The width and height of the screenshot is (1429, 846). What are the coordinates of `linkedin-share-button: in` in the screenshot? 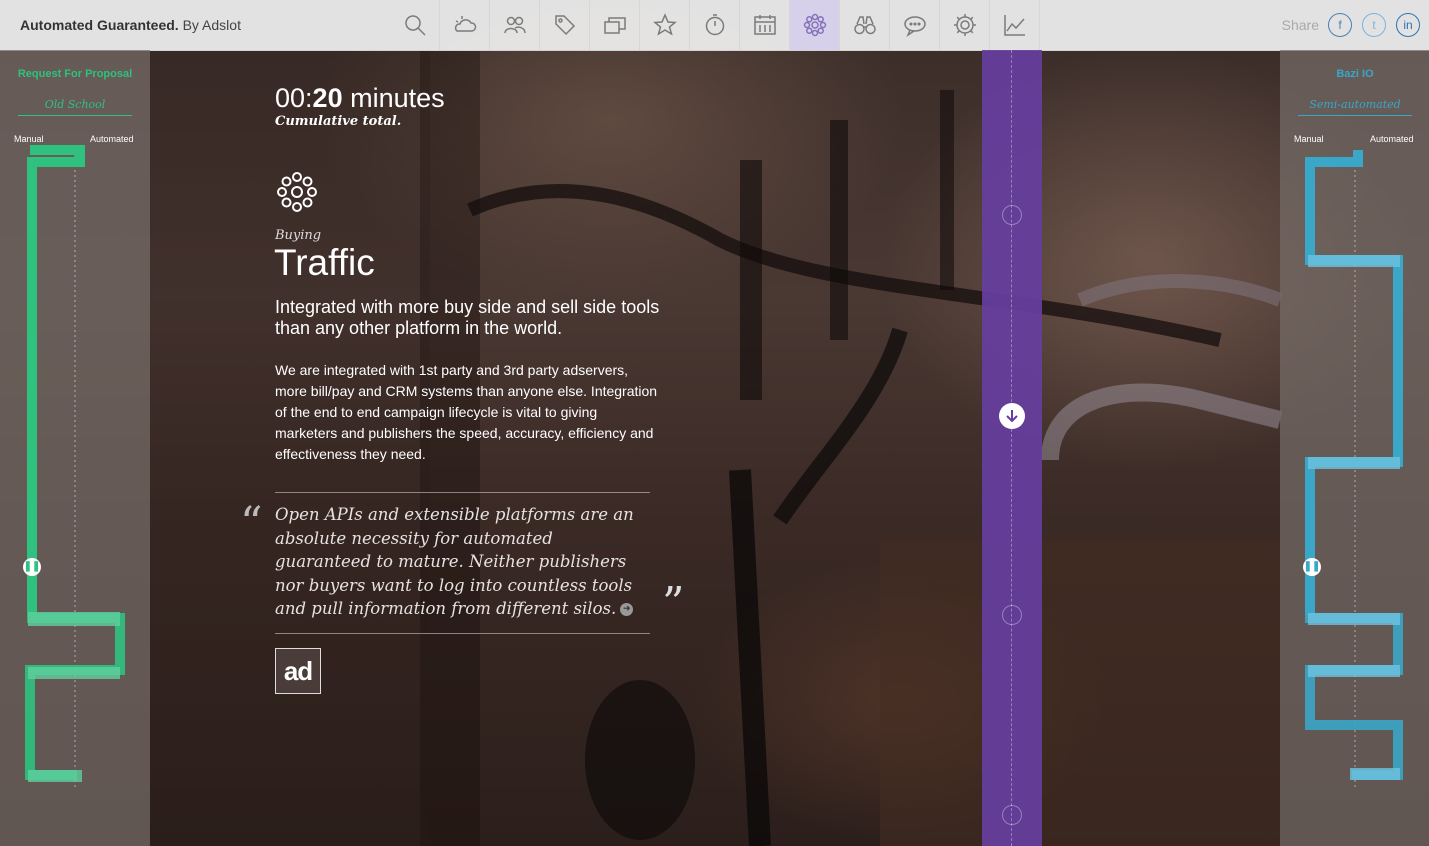 It's located at (1408, 25).